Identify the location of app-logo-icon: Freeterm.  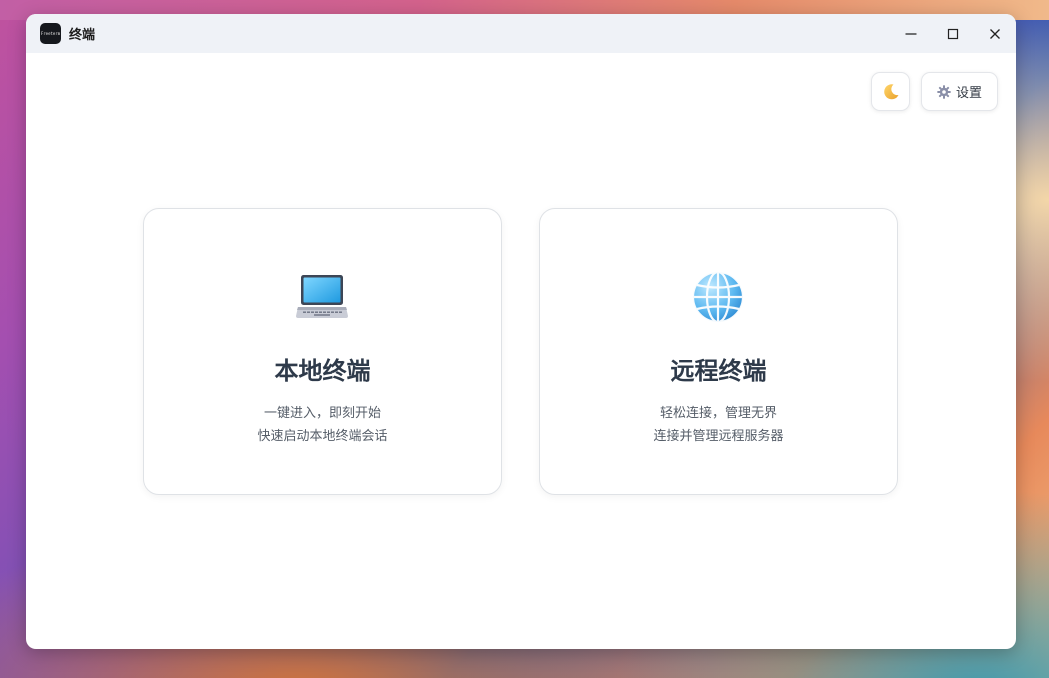
(50, 33).